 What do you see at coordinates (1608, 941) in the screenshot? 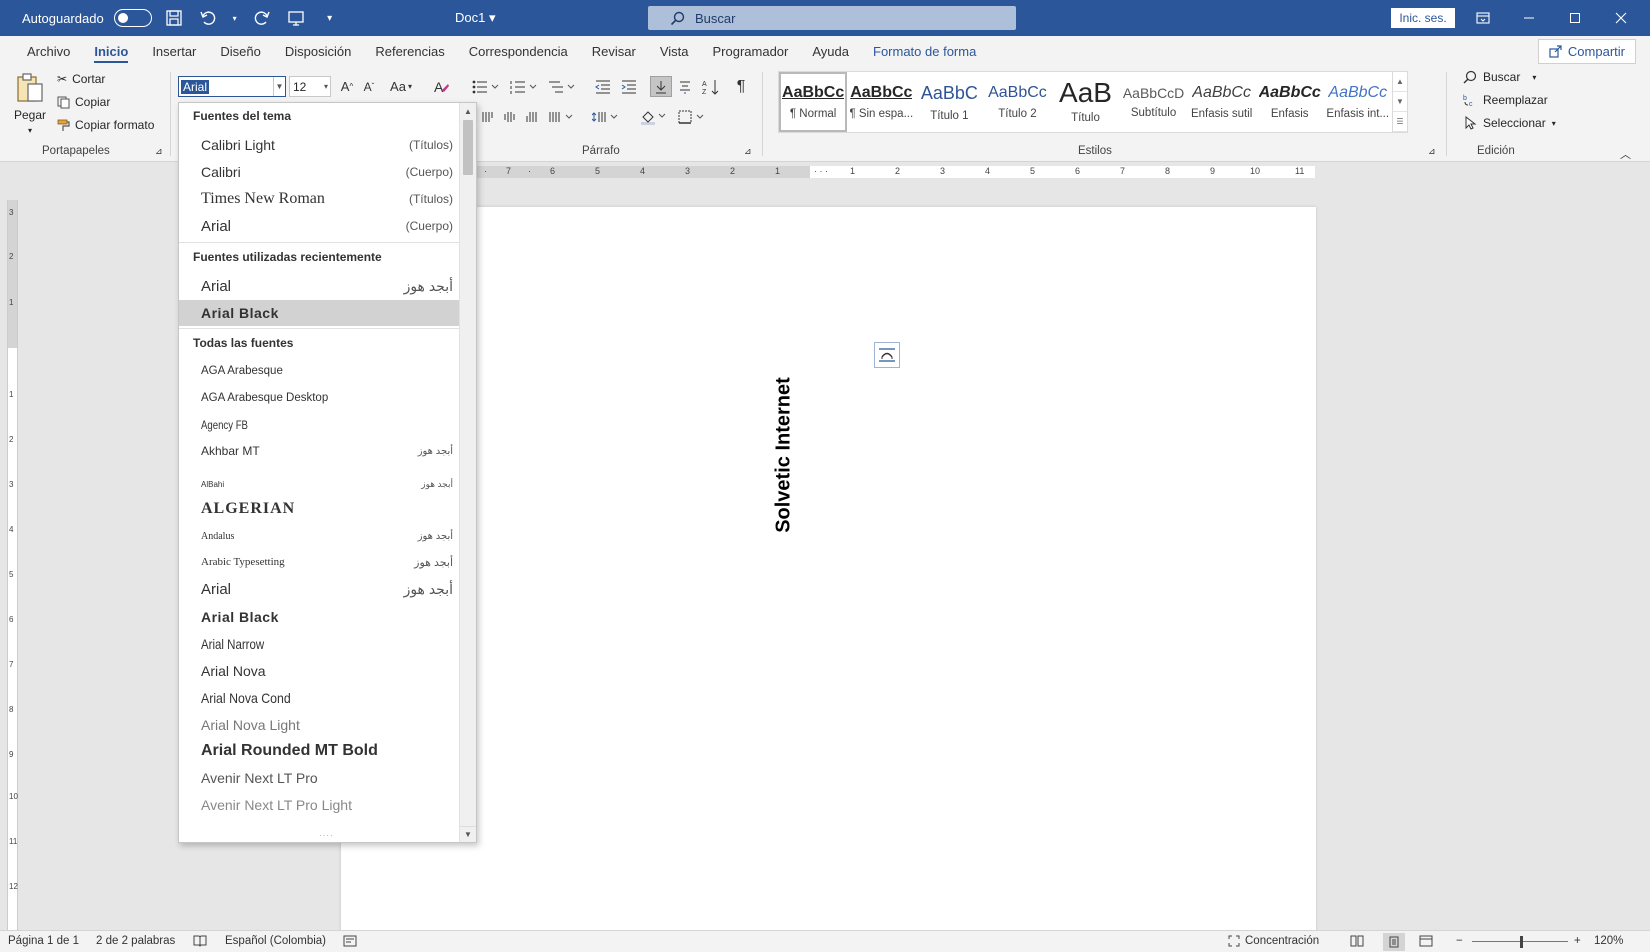
I see `zoom-level: 120%` at bounding box center [1608, 941].